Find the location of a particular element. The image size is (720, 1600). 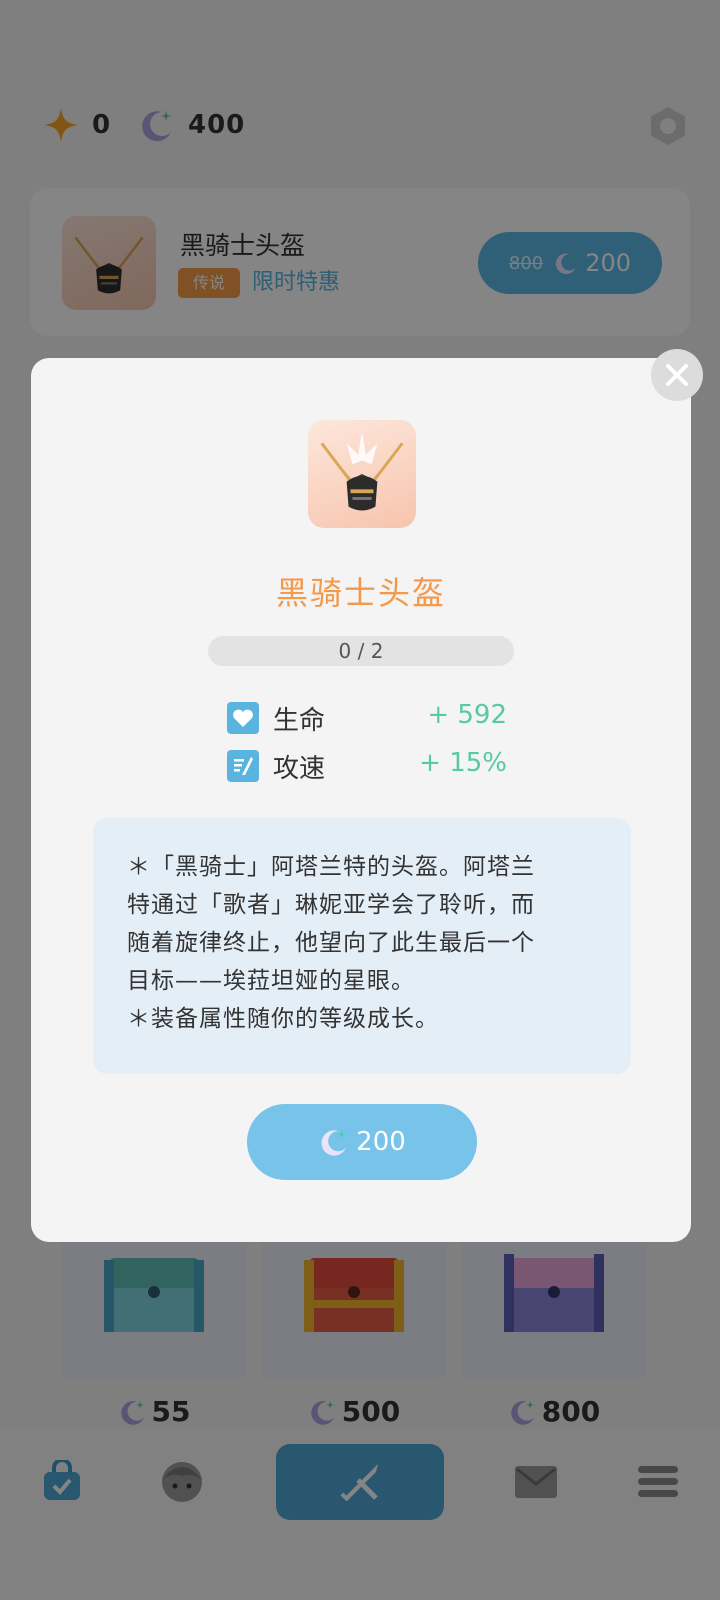

stat-row-hp: 生命 + 592 is located at coordinates (367, 718).